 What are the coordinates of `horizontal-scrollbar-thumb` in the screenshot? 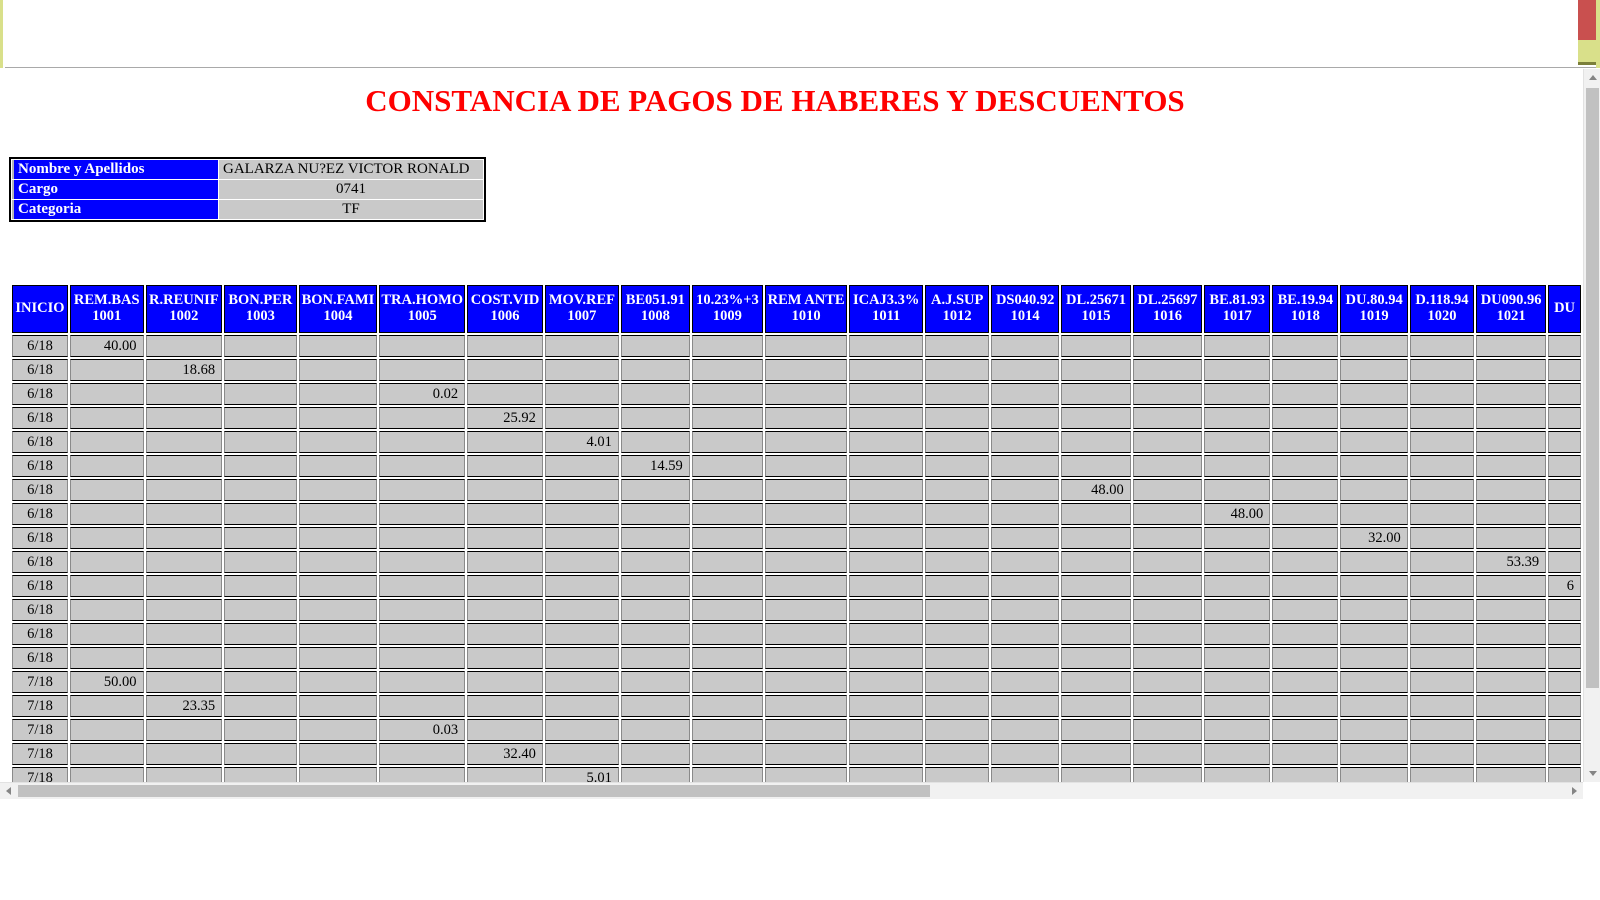 It's located at (474, 791).